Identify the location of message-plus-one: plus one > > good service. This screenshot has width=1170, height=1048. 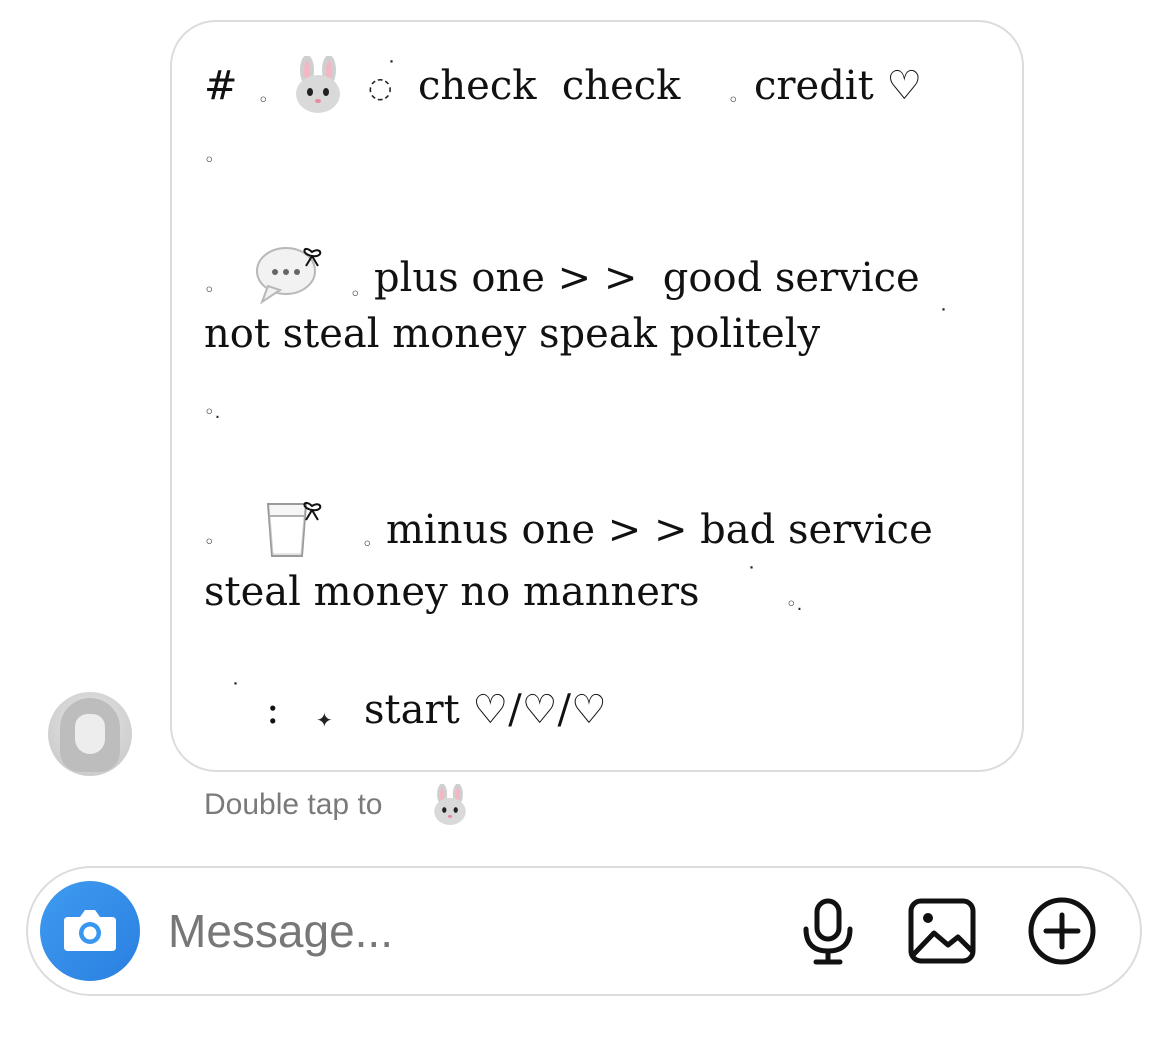
(647, 278).